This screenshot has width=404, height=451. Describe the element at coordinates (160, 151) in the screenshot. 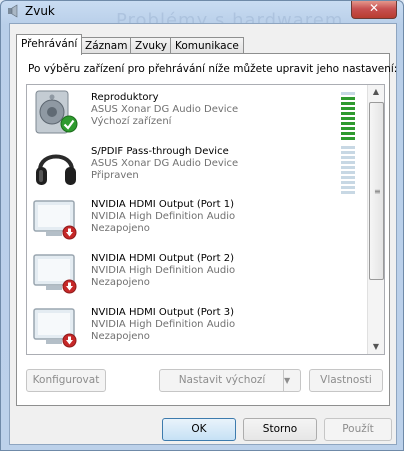

I see `device-name: S/PDIF Pass-through Device` at that location.